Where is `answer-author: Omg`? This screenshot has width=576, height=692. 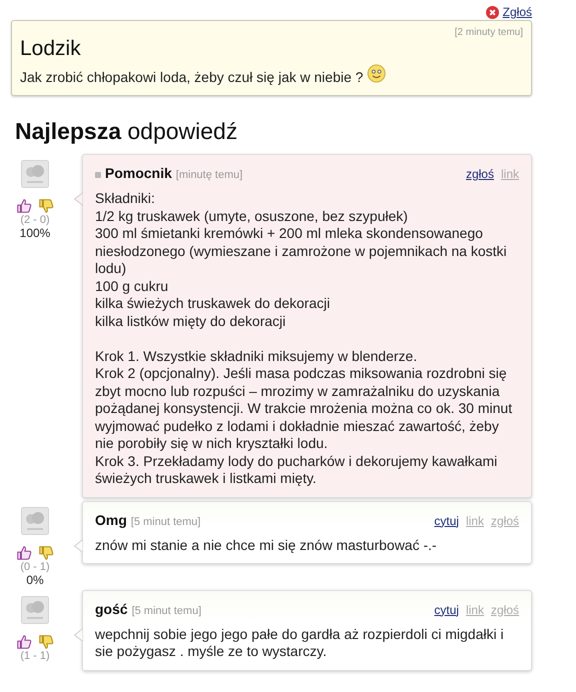
answer-author: Omg is located at coordinates (111, 520).